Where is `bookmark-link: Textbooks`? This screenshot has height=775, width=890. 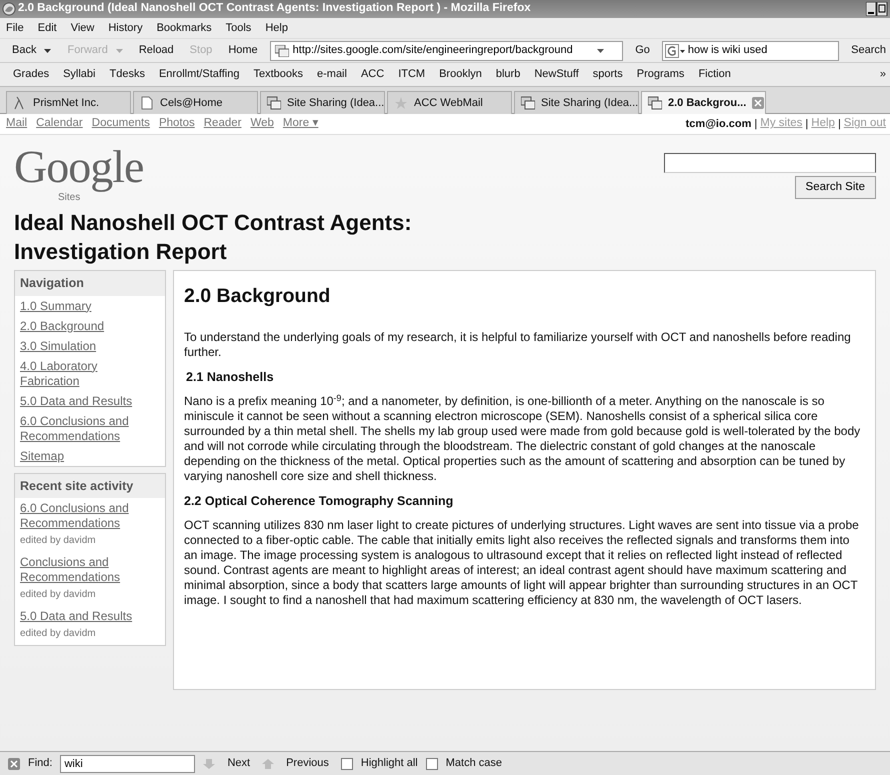 bookmark-link: Textbooks is located at coordinates (278, 74).